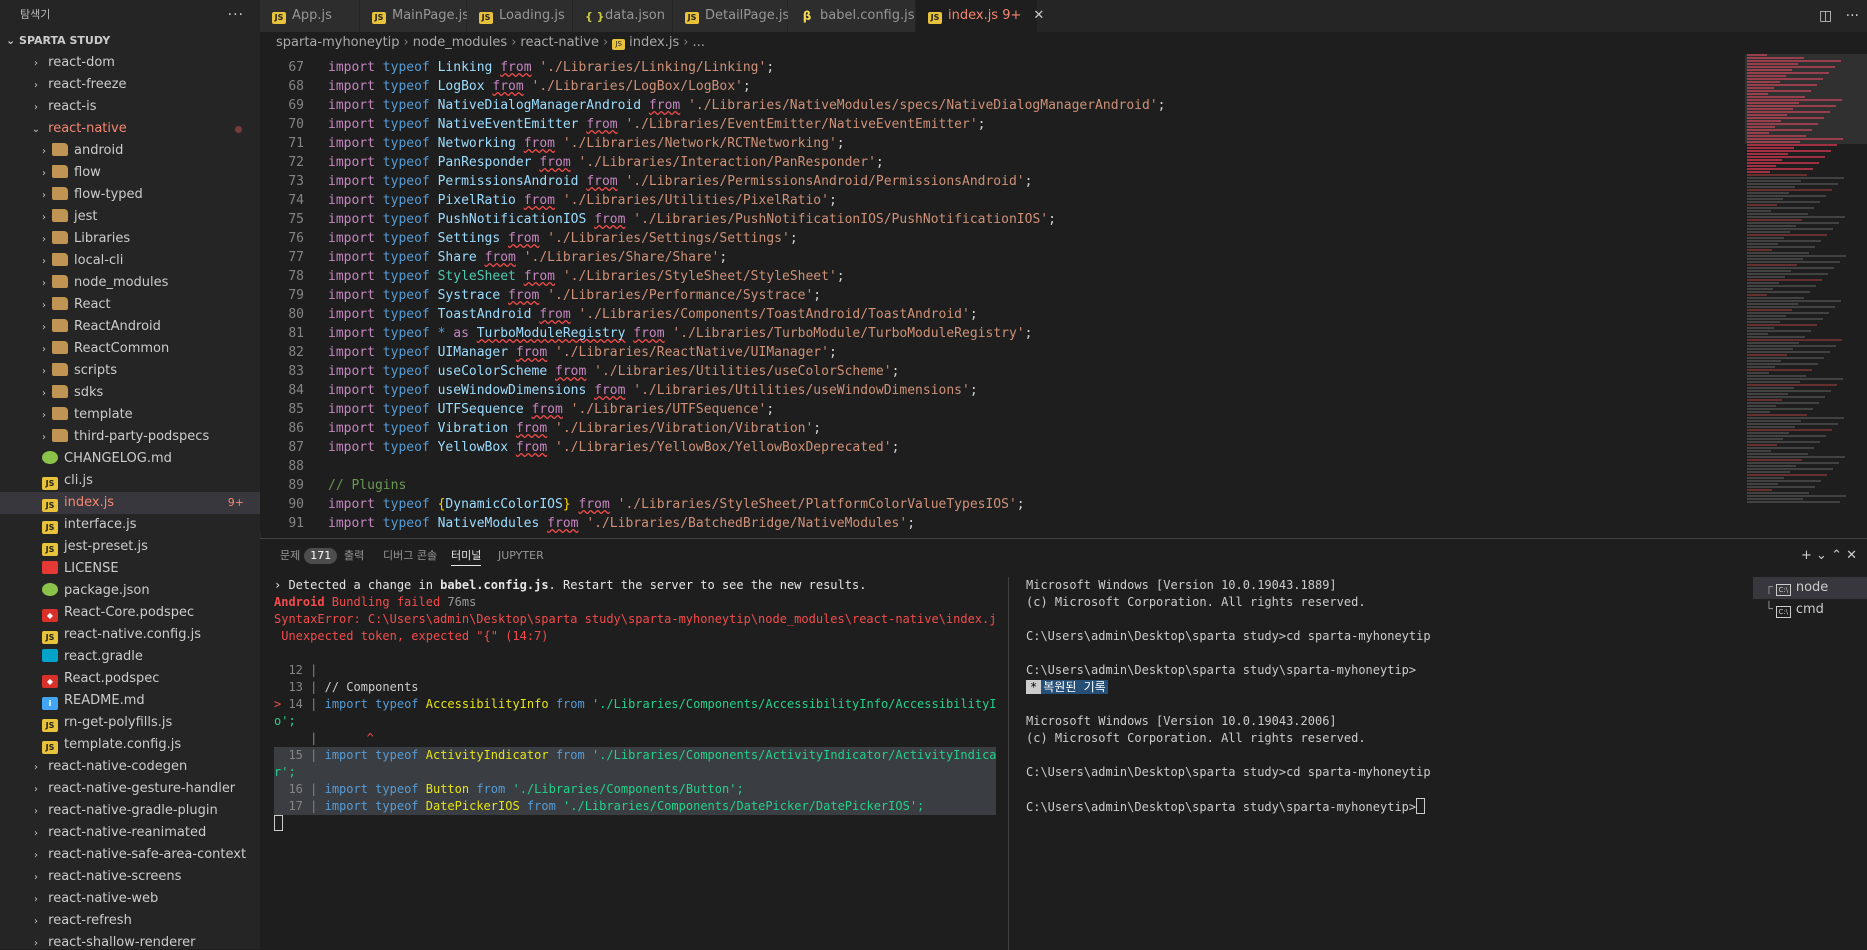 The image size is (1867, 950). I want to click on tree-item: › react-freeze, so click(130, 85).